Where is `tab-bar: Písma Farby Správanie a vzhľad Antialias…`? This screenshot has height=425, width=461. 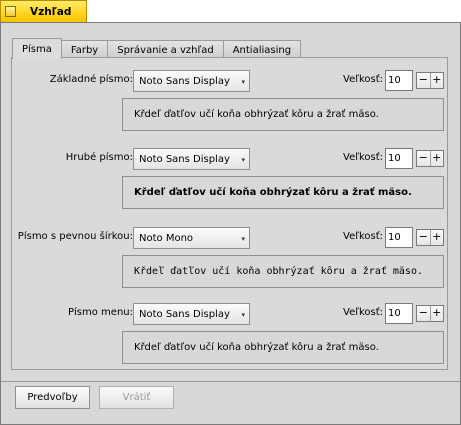 tab-bar: Písma Farby Správanie a vzhľad Antialias… is located at coordinates (157, 48).